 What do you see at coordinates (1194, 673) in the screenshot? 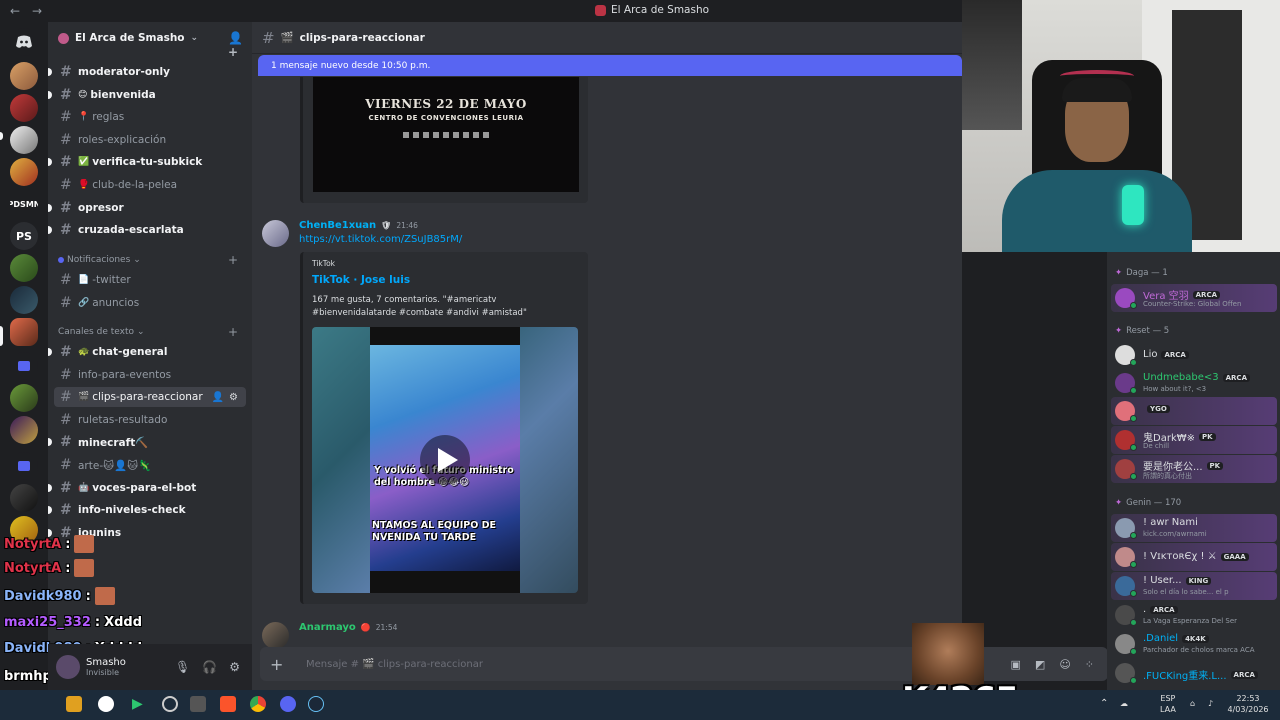
I see `member-item: .FUCKing重来.L... ARCA` at bounding box center [1194, 673].